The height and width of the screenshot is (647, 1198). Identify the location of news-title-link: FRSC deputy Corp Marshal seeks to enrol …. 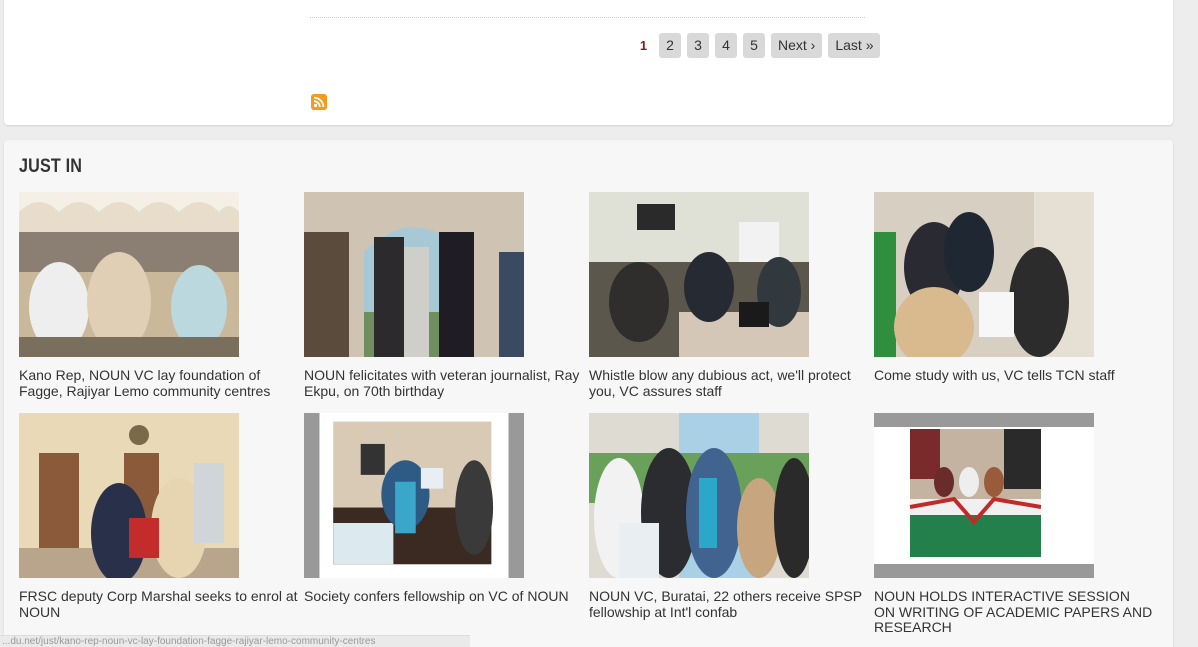
(159, 604).